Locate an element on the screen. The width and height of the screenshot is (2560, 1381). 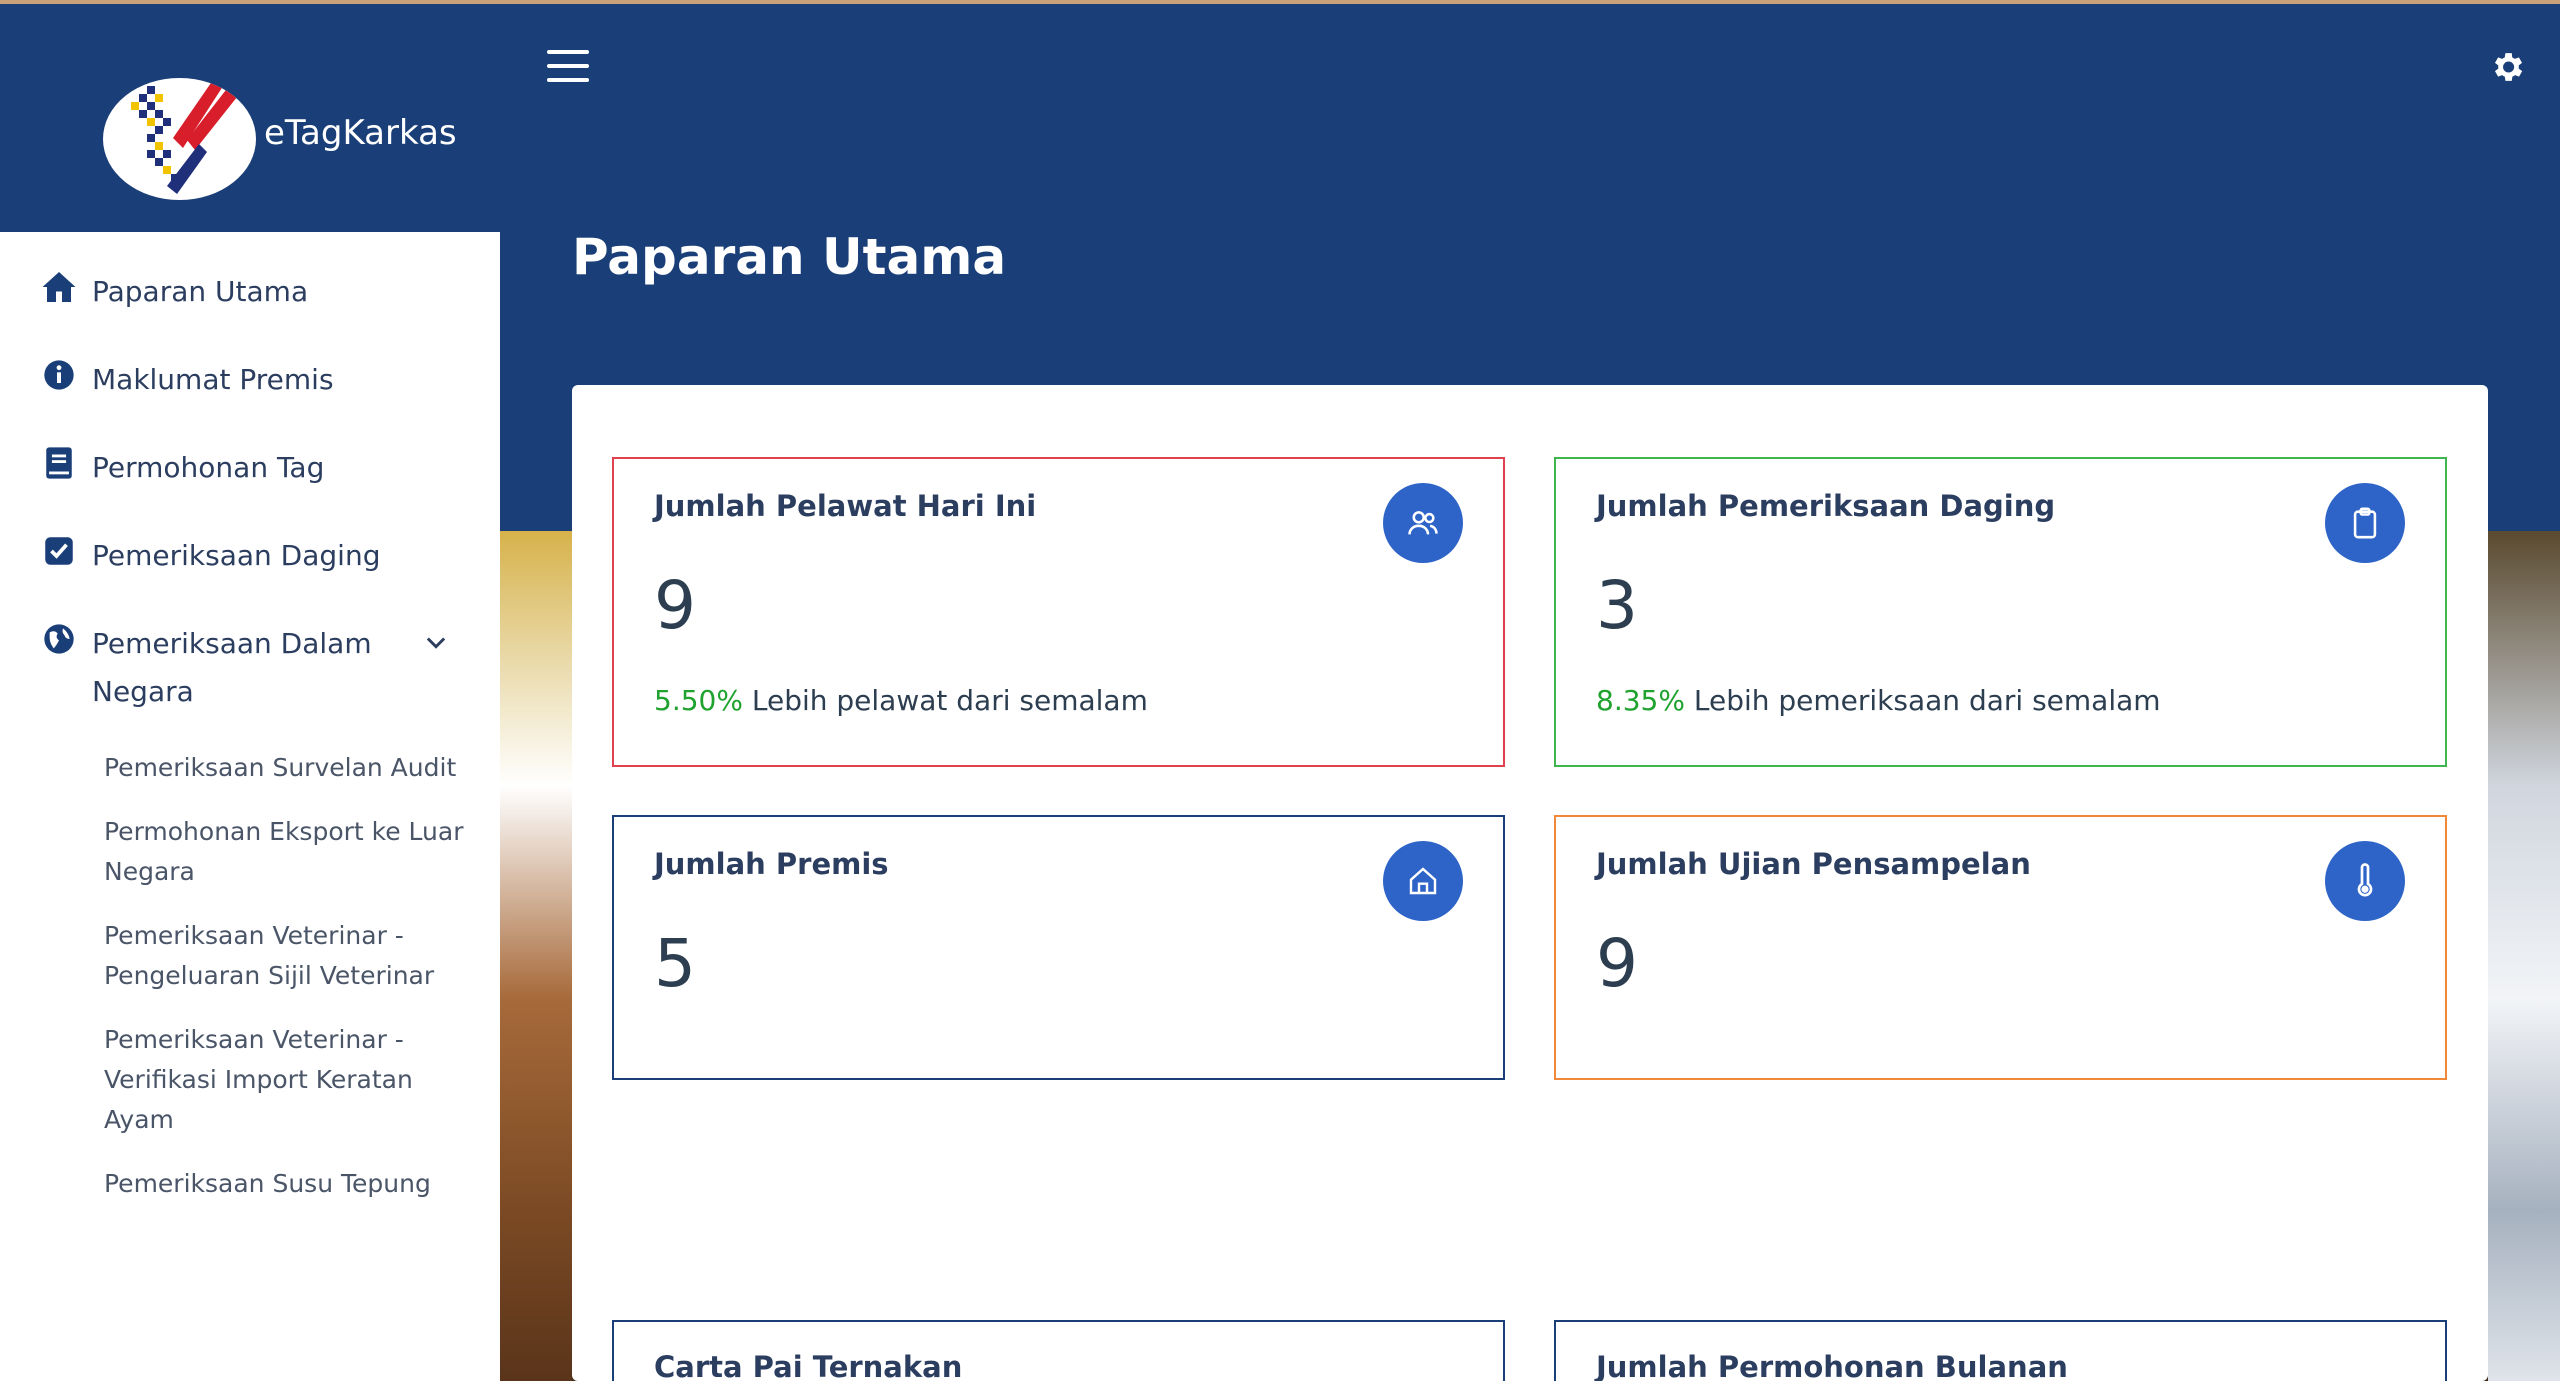
submenu-item-survelan-audit: Pemeriksaan Survelan Audit is located at coordinates (287, 768).